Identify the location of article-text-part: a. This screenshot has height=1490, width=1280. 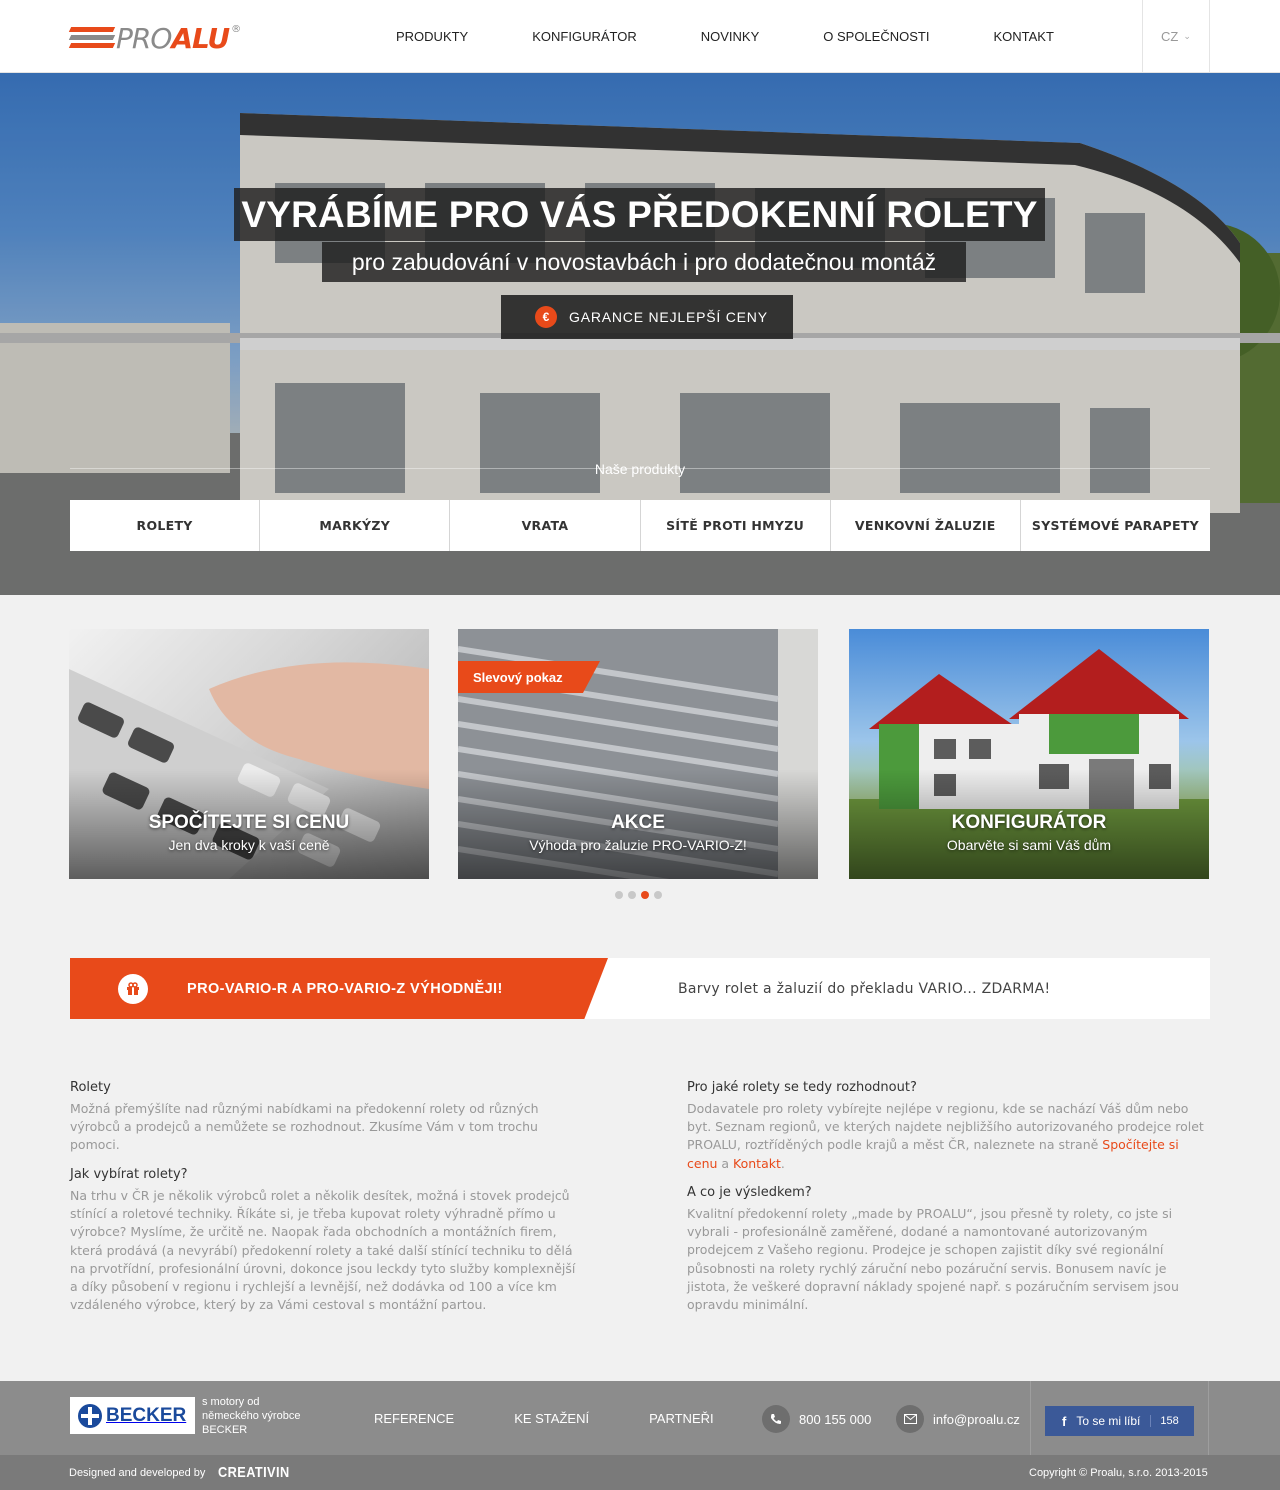
(725, 1163).